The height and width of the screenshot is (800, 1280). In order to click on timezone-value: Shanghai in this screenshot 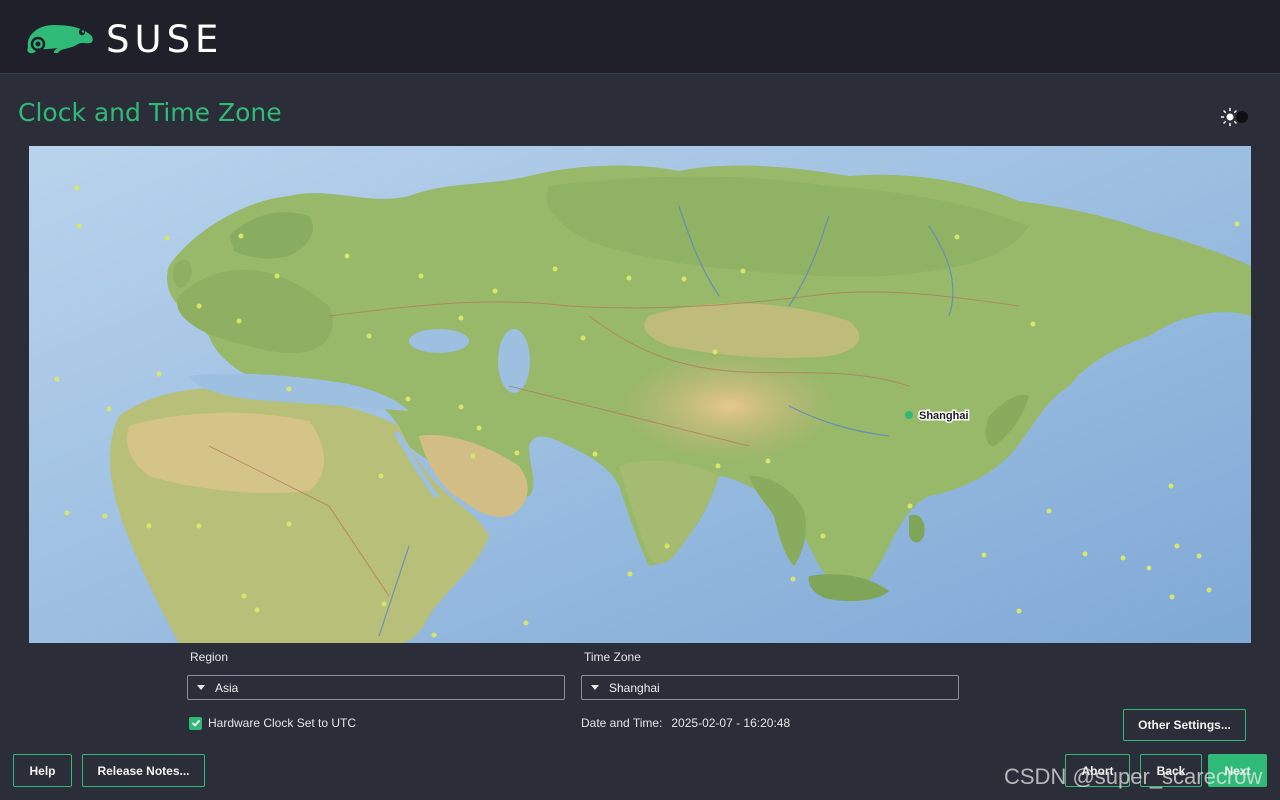, I will do `click(634, 687)`.